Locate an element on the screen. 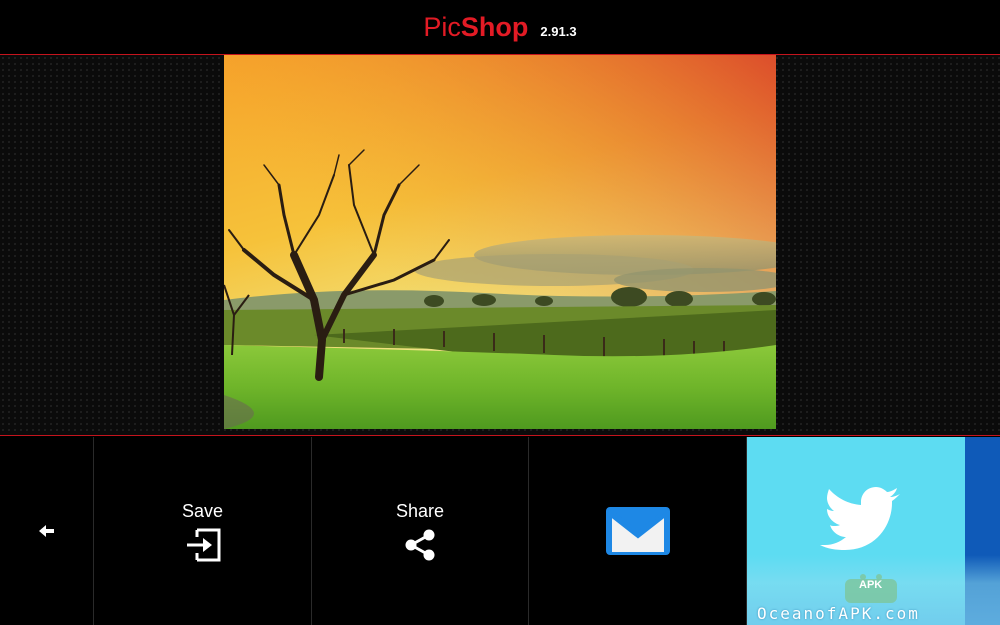  email-button is located at coordinates (638, 531).